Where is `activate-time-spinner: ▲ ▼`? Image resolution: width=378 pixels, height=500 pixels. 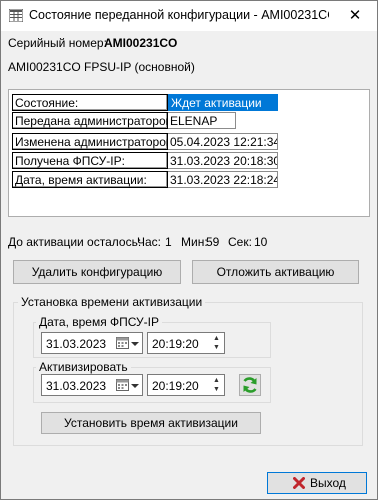 activate-time-spinner: ▲ ▼ is located at coordinates (216, 385).